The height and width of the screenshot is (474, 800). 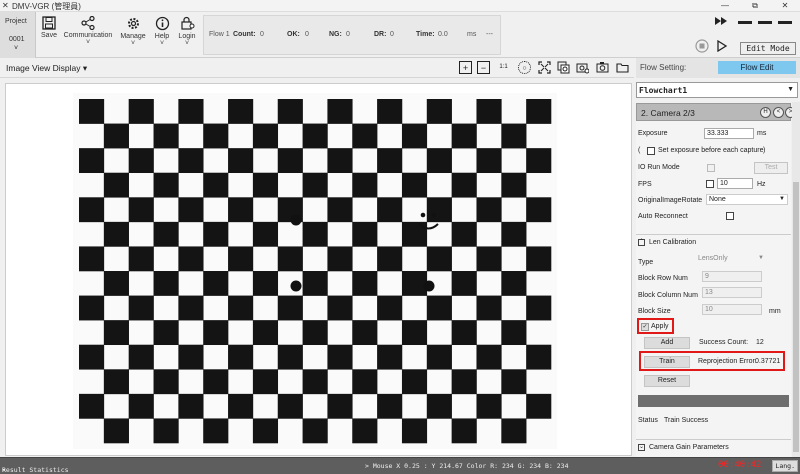 I want to click on scrollbar-thumb, so click(x=796, y=317).